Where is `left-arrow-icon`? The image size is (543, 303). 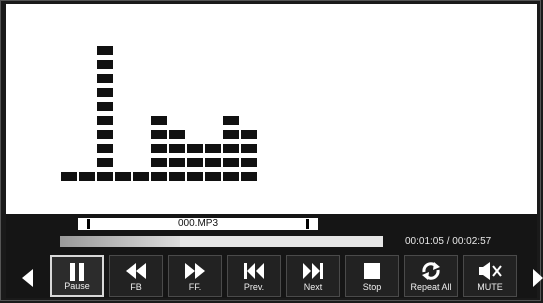 left-arrow-icon is located at coordinates (27, 278).